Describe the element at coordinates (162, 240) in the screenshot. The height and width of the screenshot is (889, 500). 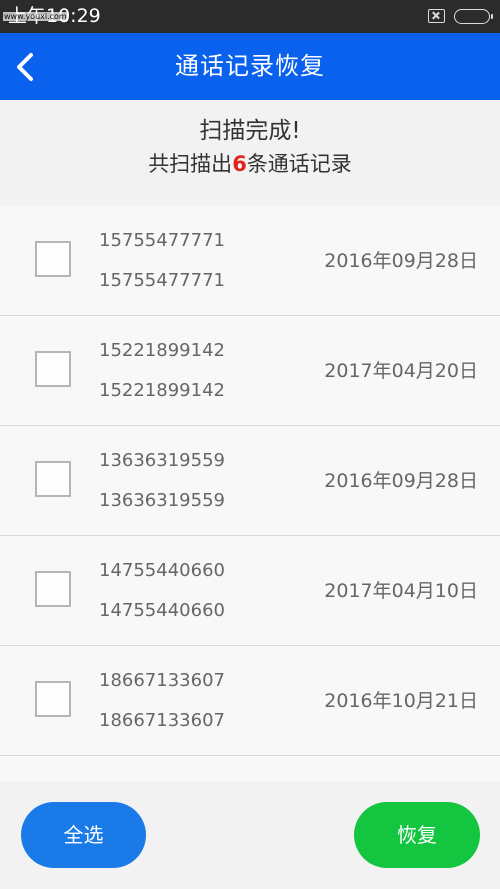
I see `record-name: 15755477771` at that location.